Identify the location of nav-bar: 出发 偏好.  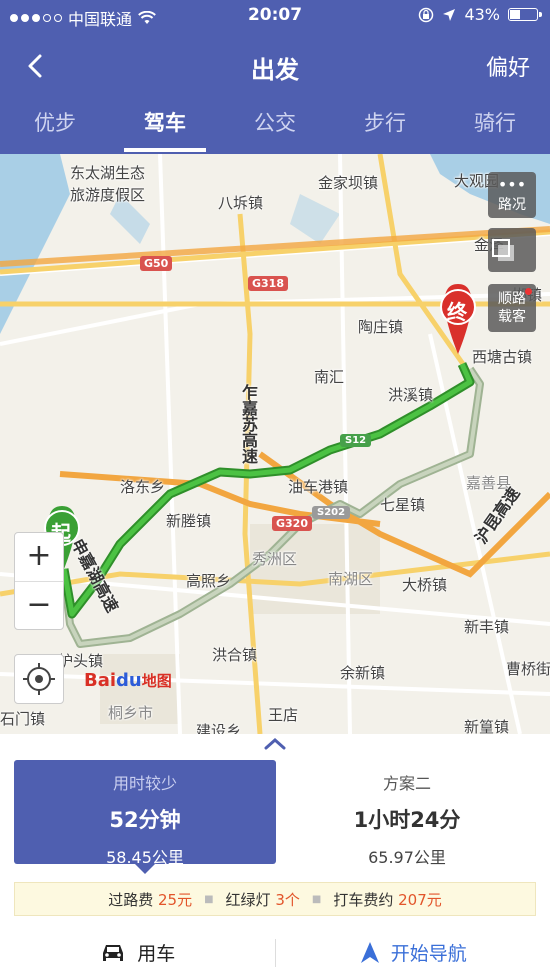
(275, 66).